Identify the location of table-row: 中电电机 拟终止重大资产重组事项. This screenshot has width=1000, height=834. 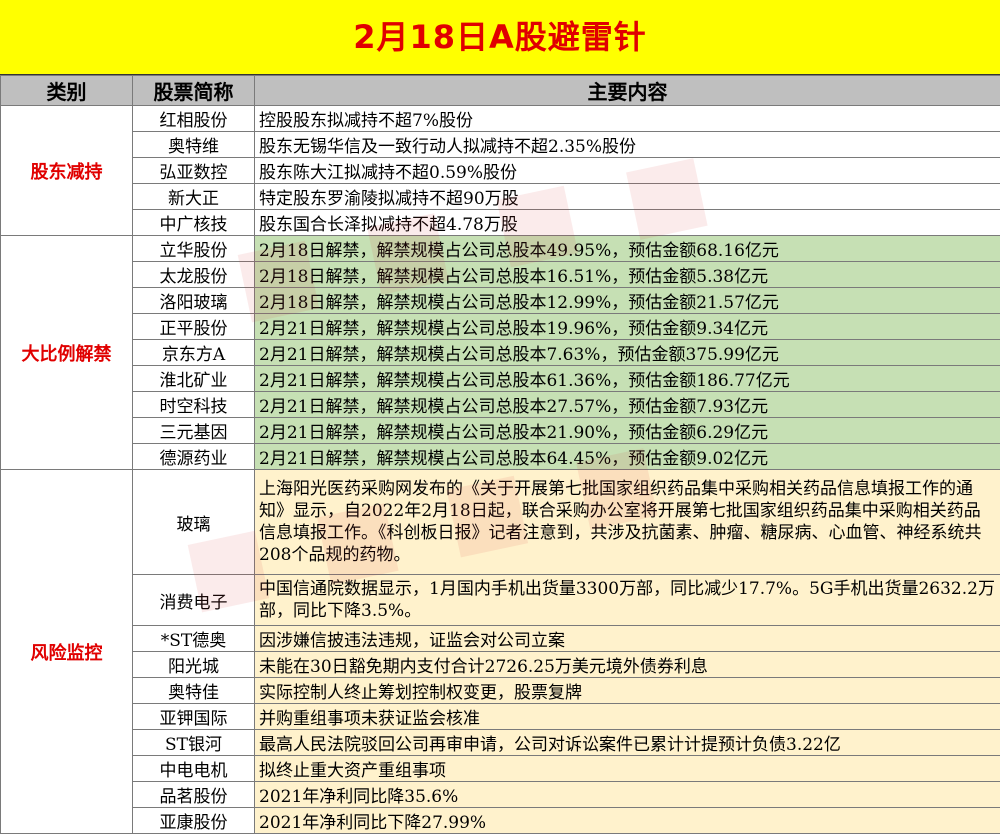
(500, 769).